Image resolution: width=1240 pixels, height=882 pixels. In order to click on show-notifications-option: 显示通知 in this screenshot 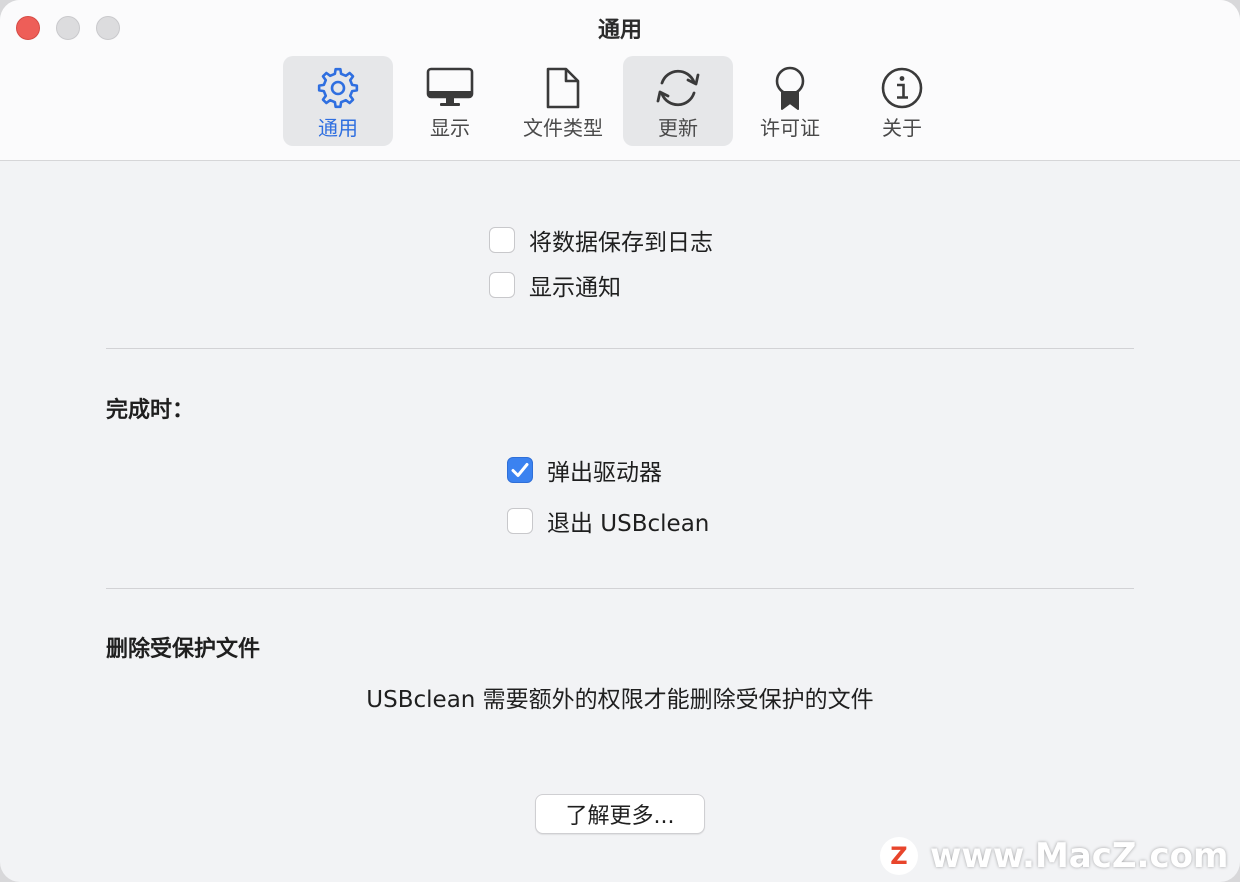, I will do `click(555, 285)`.